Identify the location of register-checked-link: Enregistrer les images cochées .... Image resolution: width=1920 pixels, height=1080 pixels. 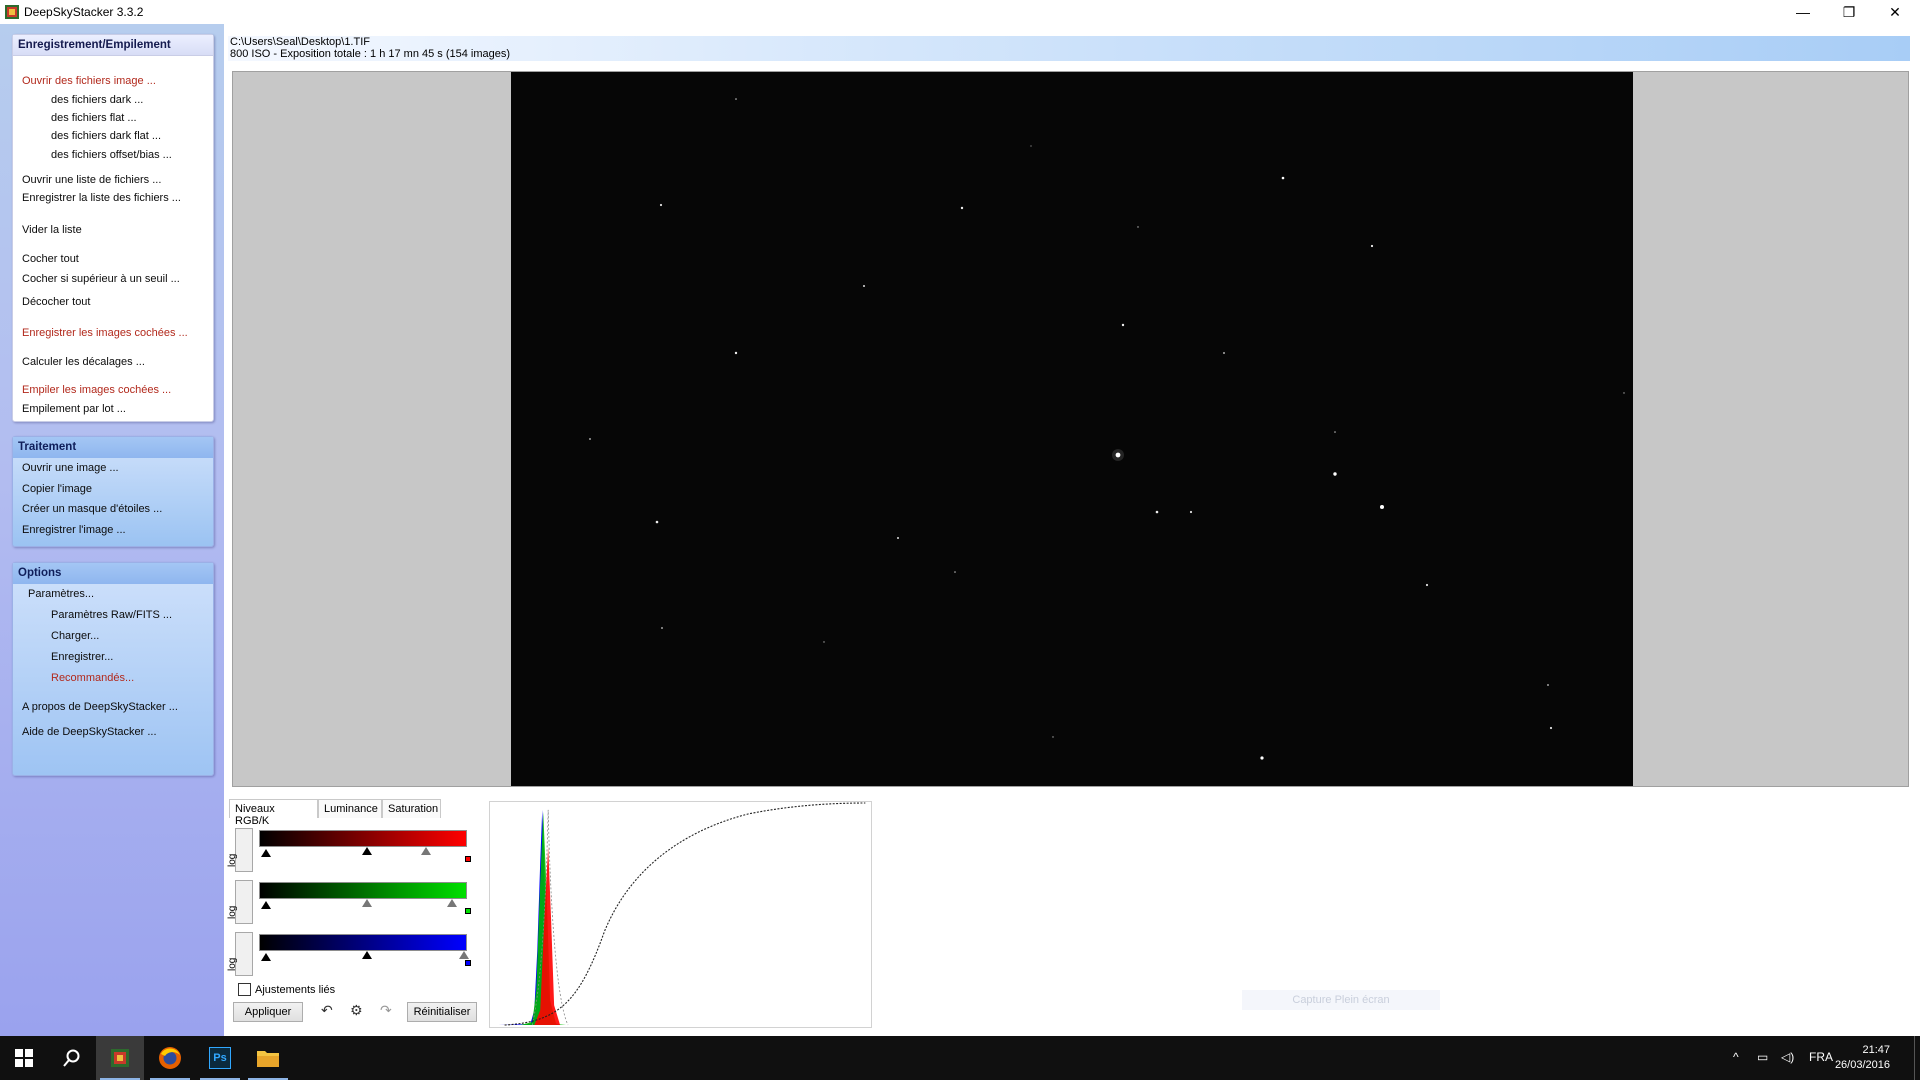
(105, 333).